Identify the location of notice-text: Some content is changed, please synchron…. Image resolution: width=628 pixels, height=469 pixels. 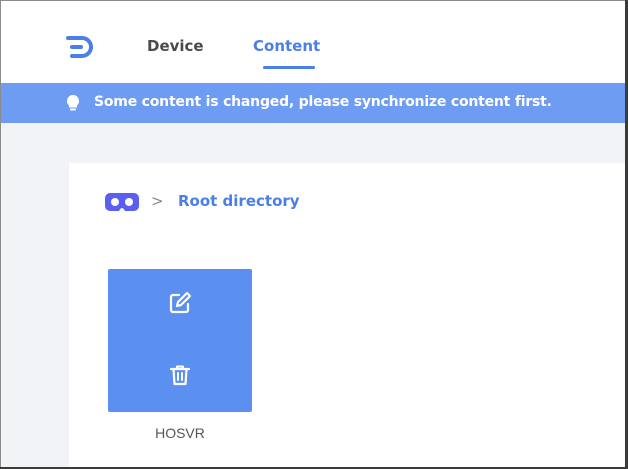
(323, 102).